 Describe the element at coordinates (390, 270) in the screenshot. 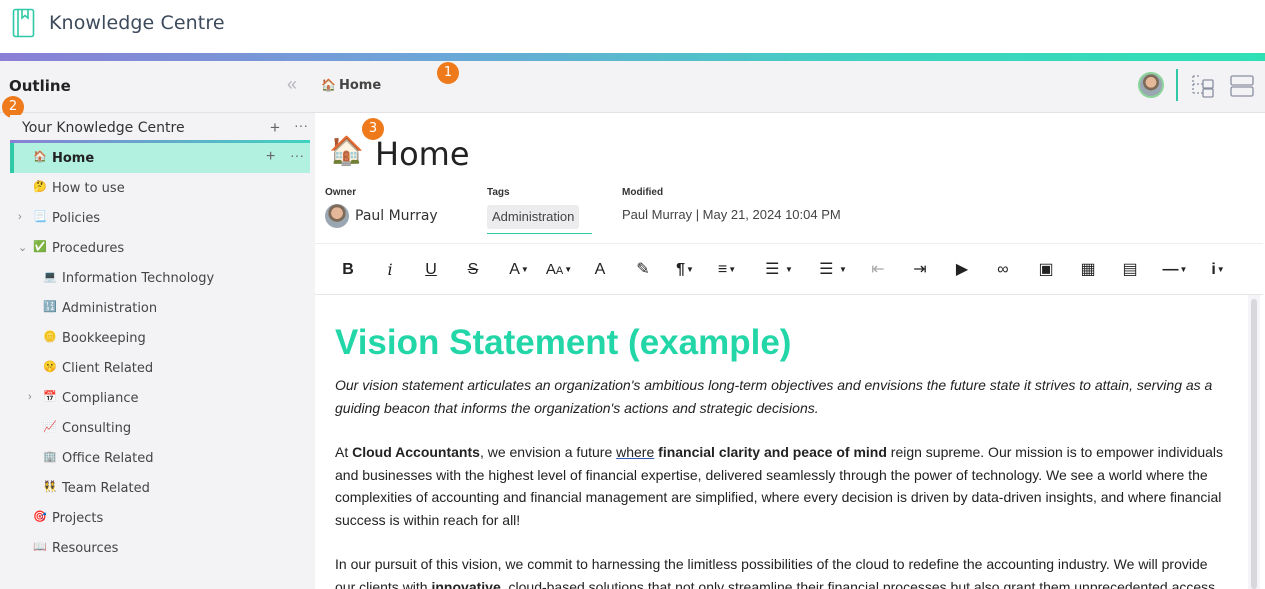

I see `italic-button: i` at that location.